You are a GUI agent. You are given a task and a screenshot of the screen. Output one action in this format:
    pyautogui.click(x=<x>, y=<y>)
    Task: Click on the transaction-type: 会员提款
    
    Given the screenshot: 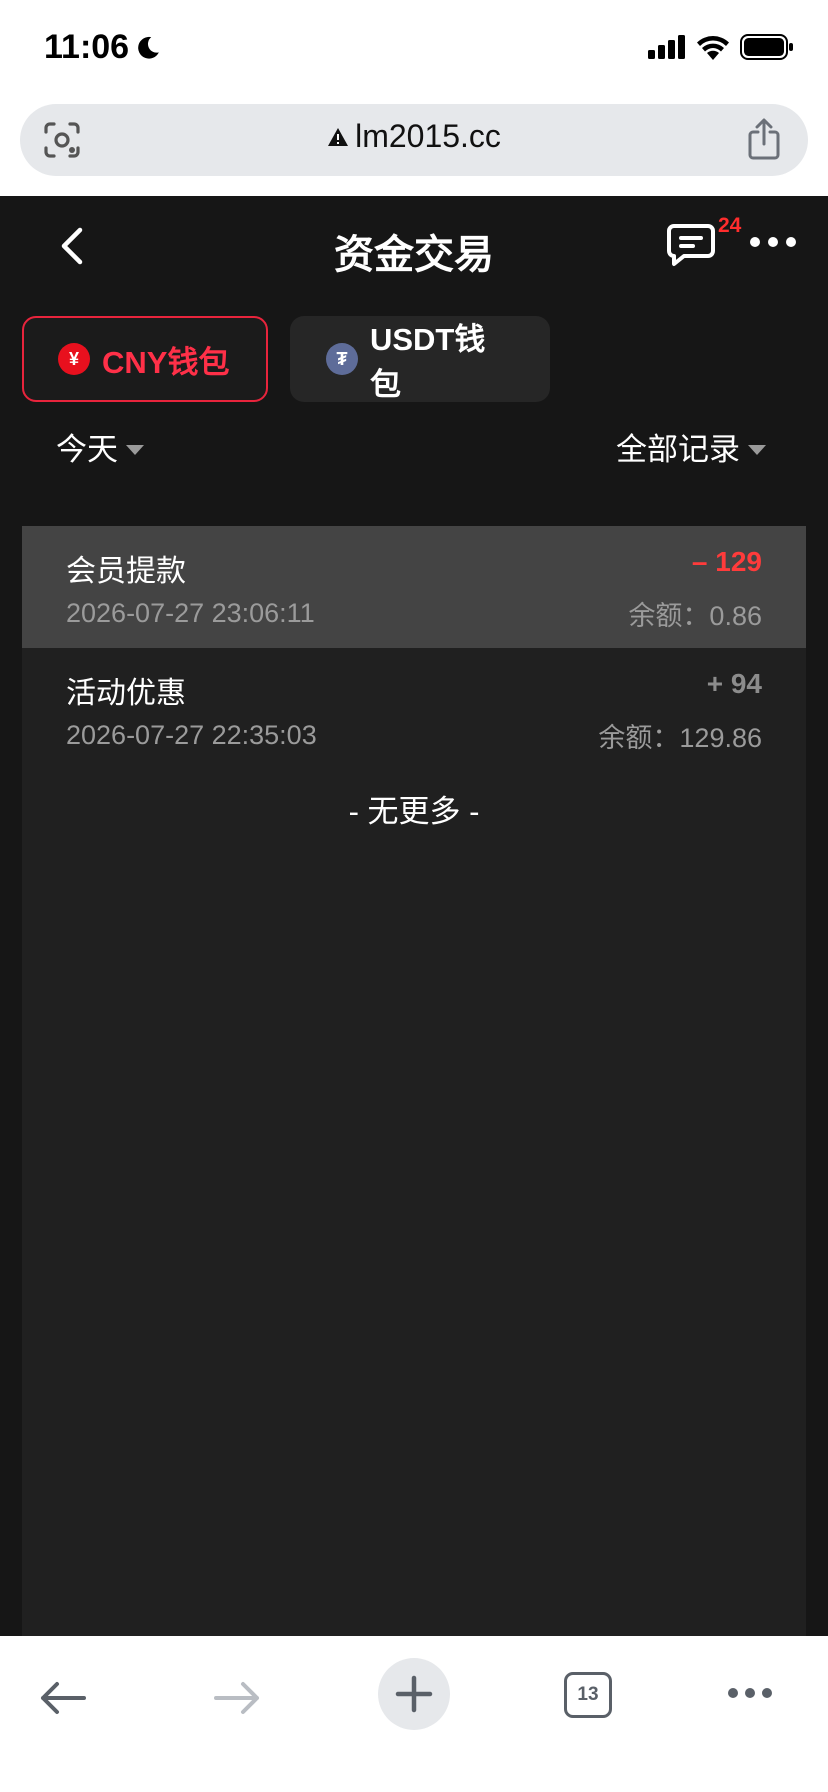 What is the action you would take?
    pyautogui.click(x=126, y=571)
    